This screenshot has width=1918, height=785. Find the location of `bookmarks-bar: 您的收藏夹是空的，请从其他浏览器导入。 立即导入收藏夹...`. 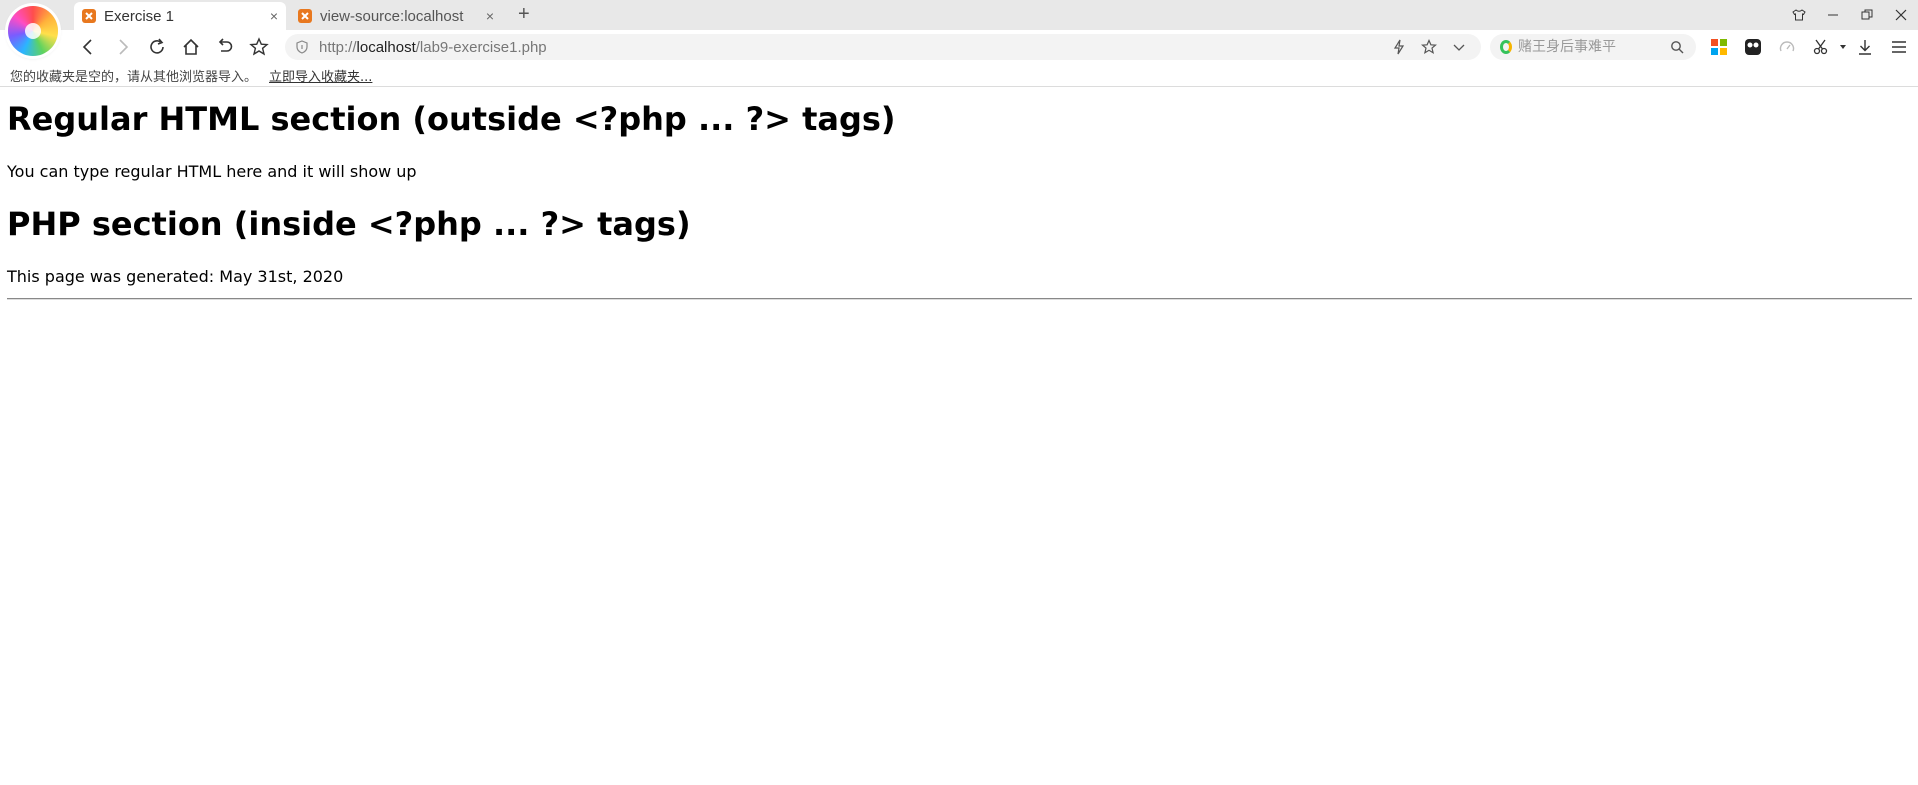

bookmarks-bar: 您的收藏夹是空的，请从其他浏览器导入。 立即导入收藏夹... is located at coordinates (959, 75).